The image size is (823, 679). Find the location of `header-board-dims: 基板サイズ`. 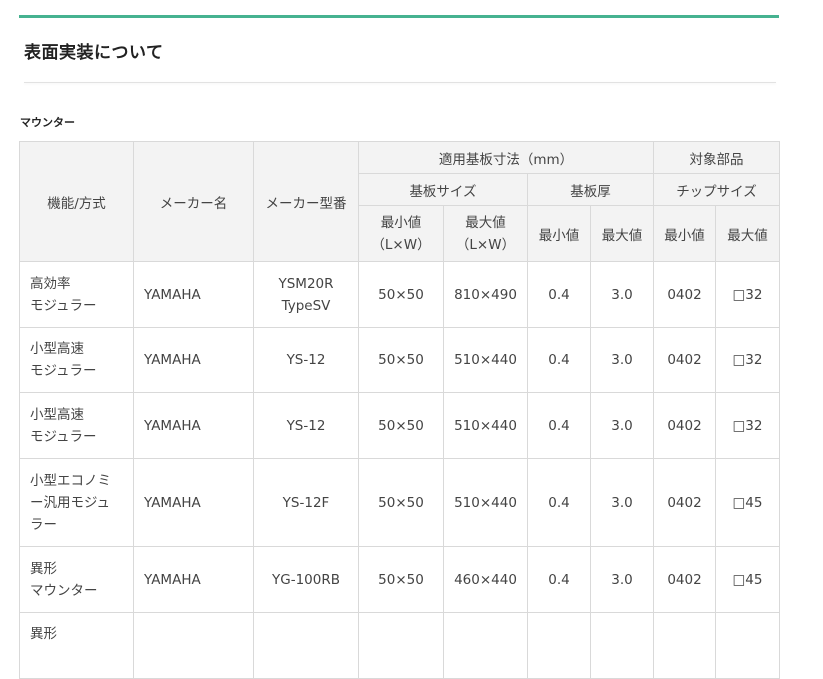

header-board-dims: 基板サイズ is located at coordinates (443, 189).